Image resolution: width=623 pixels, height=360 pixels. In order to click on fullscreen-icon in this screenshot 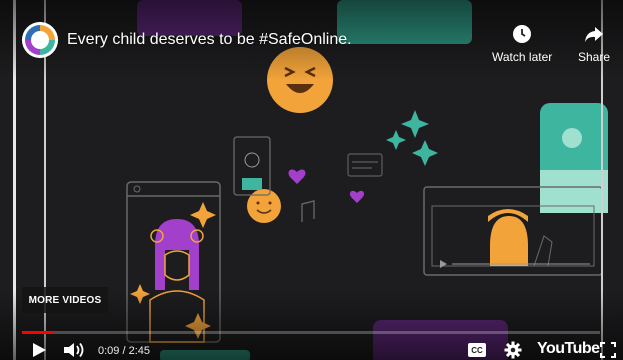, I will do `click(608, 350)`.